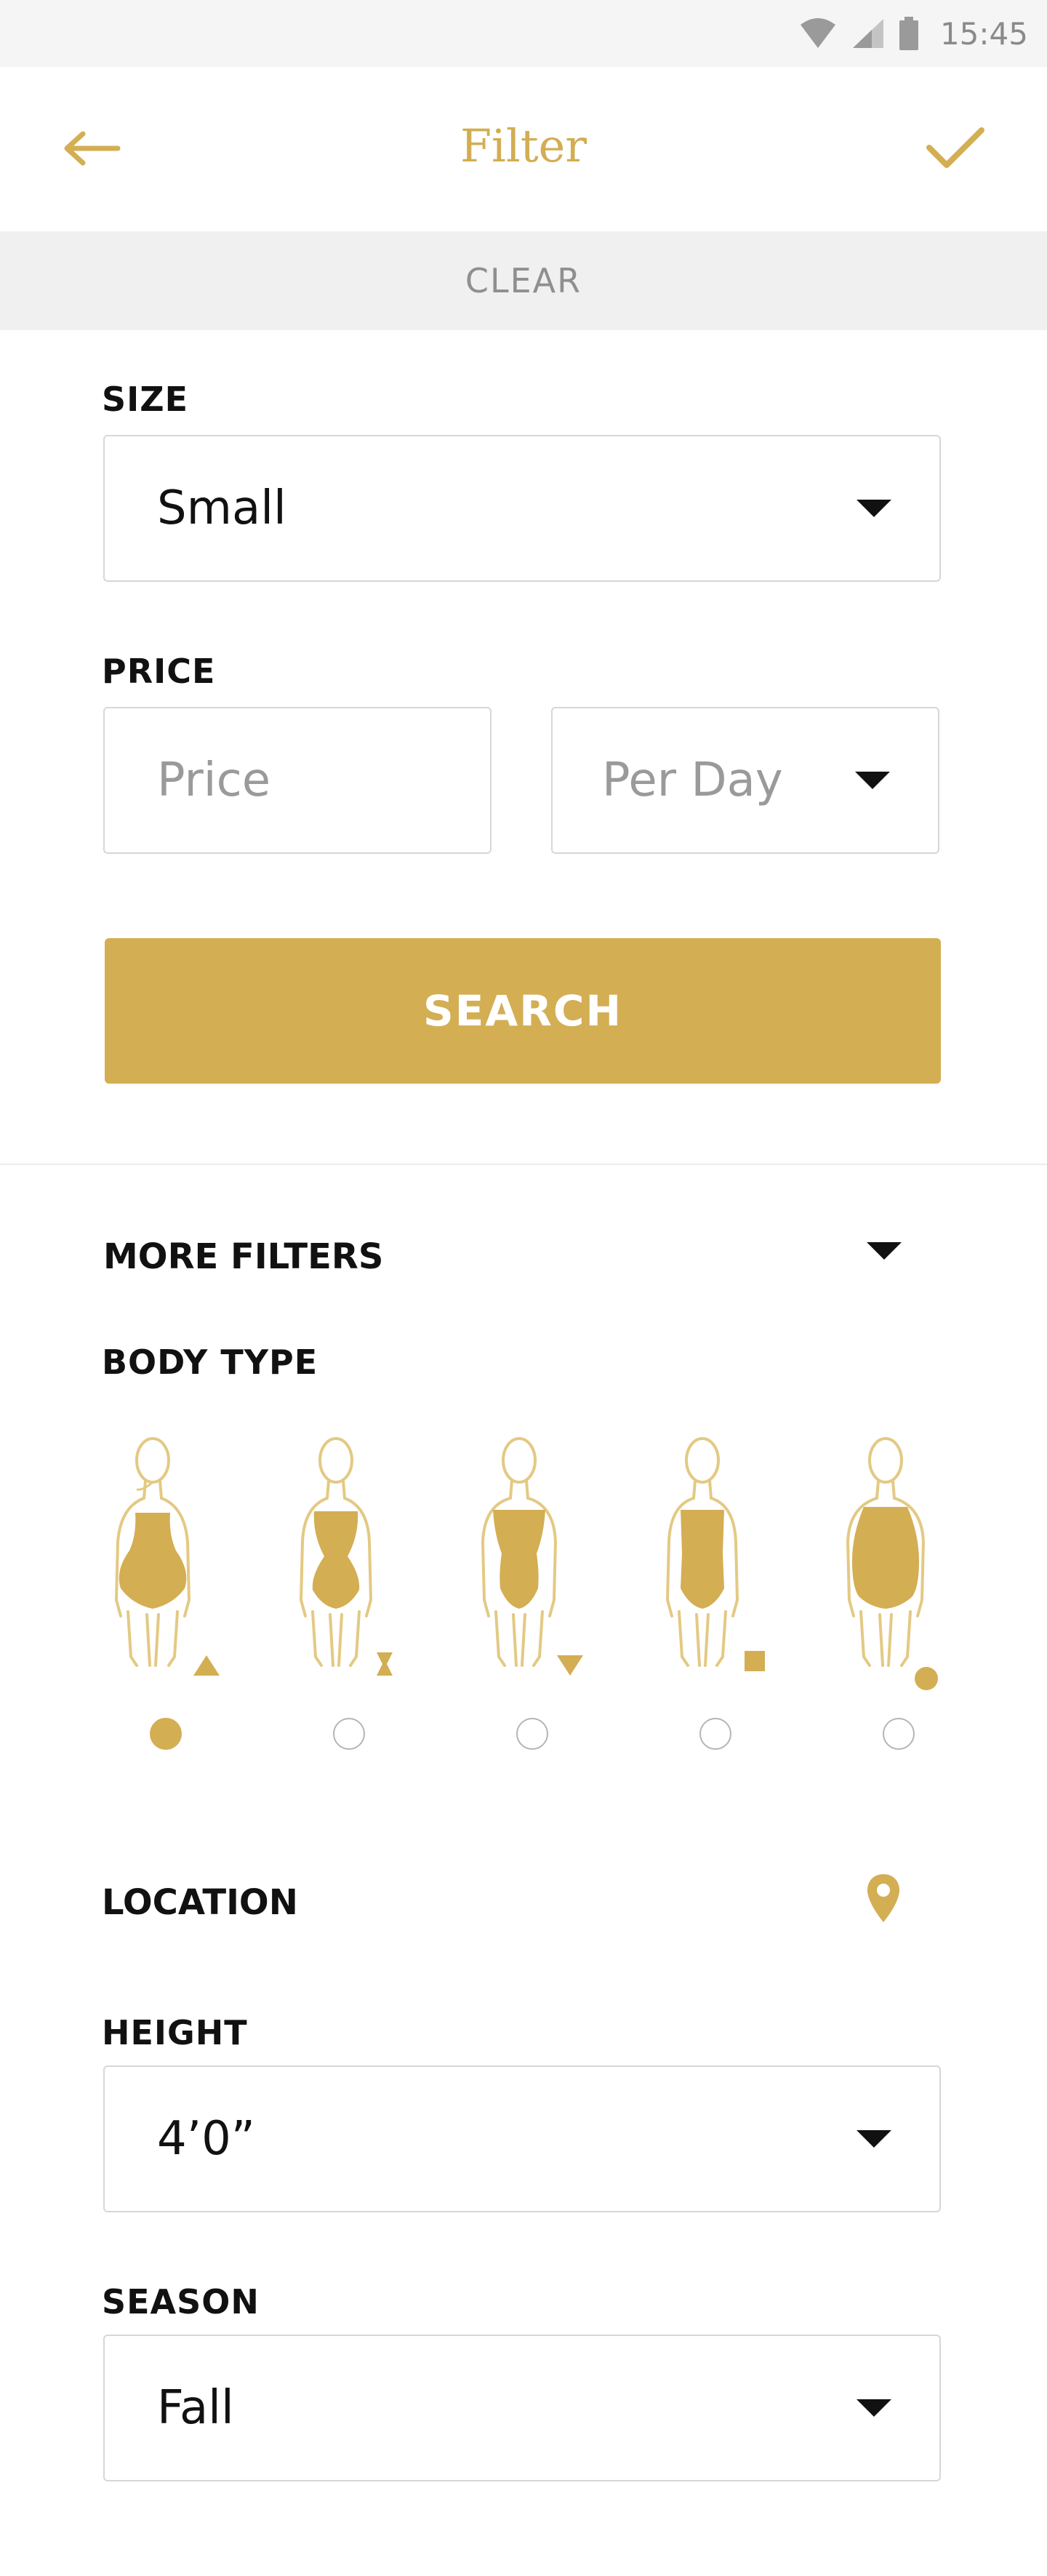 This screenshot has width=1047, height=2576. I want to click on more-filters-label: MORE FILTERS, so click(243, 1256).